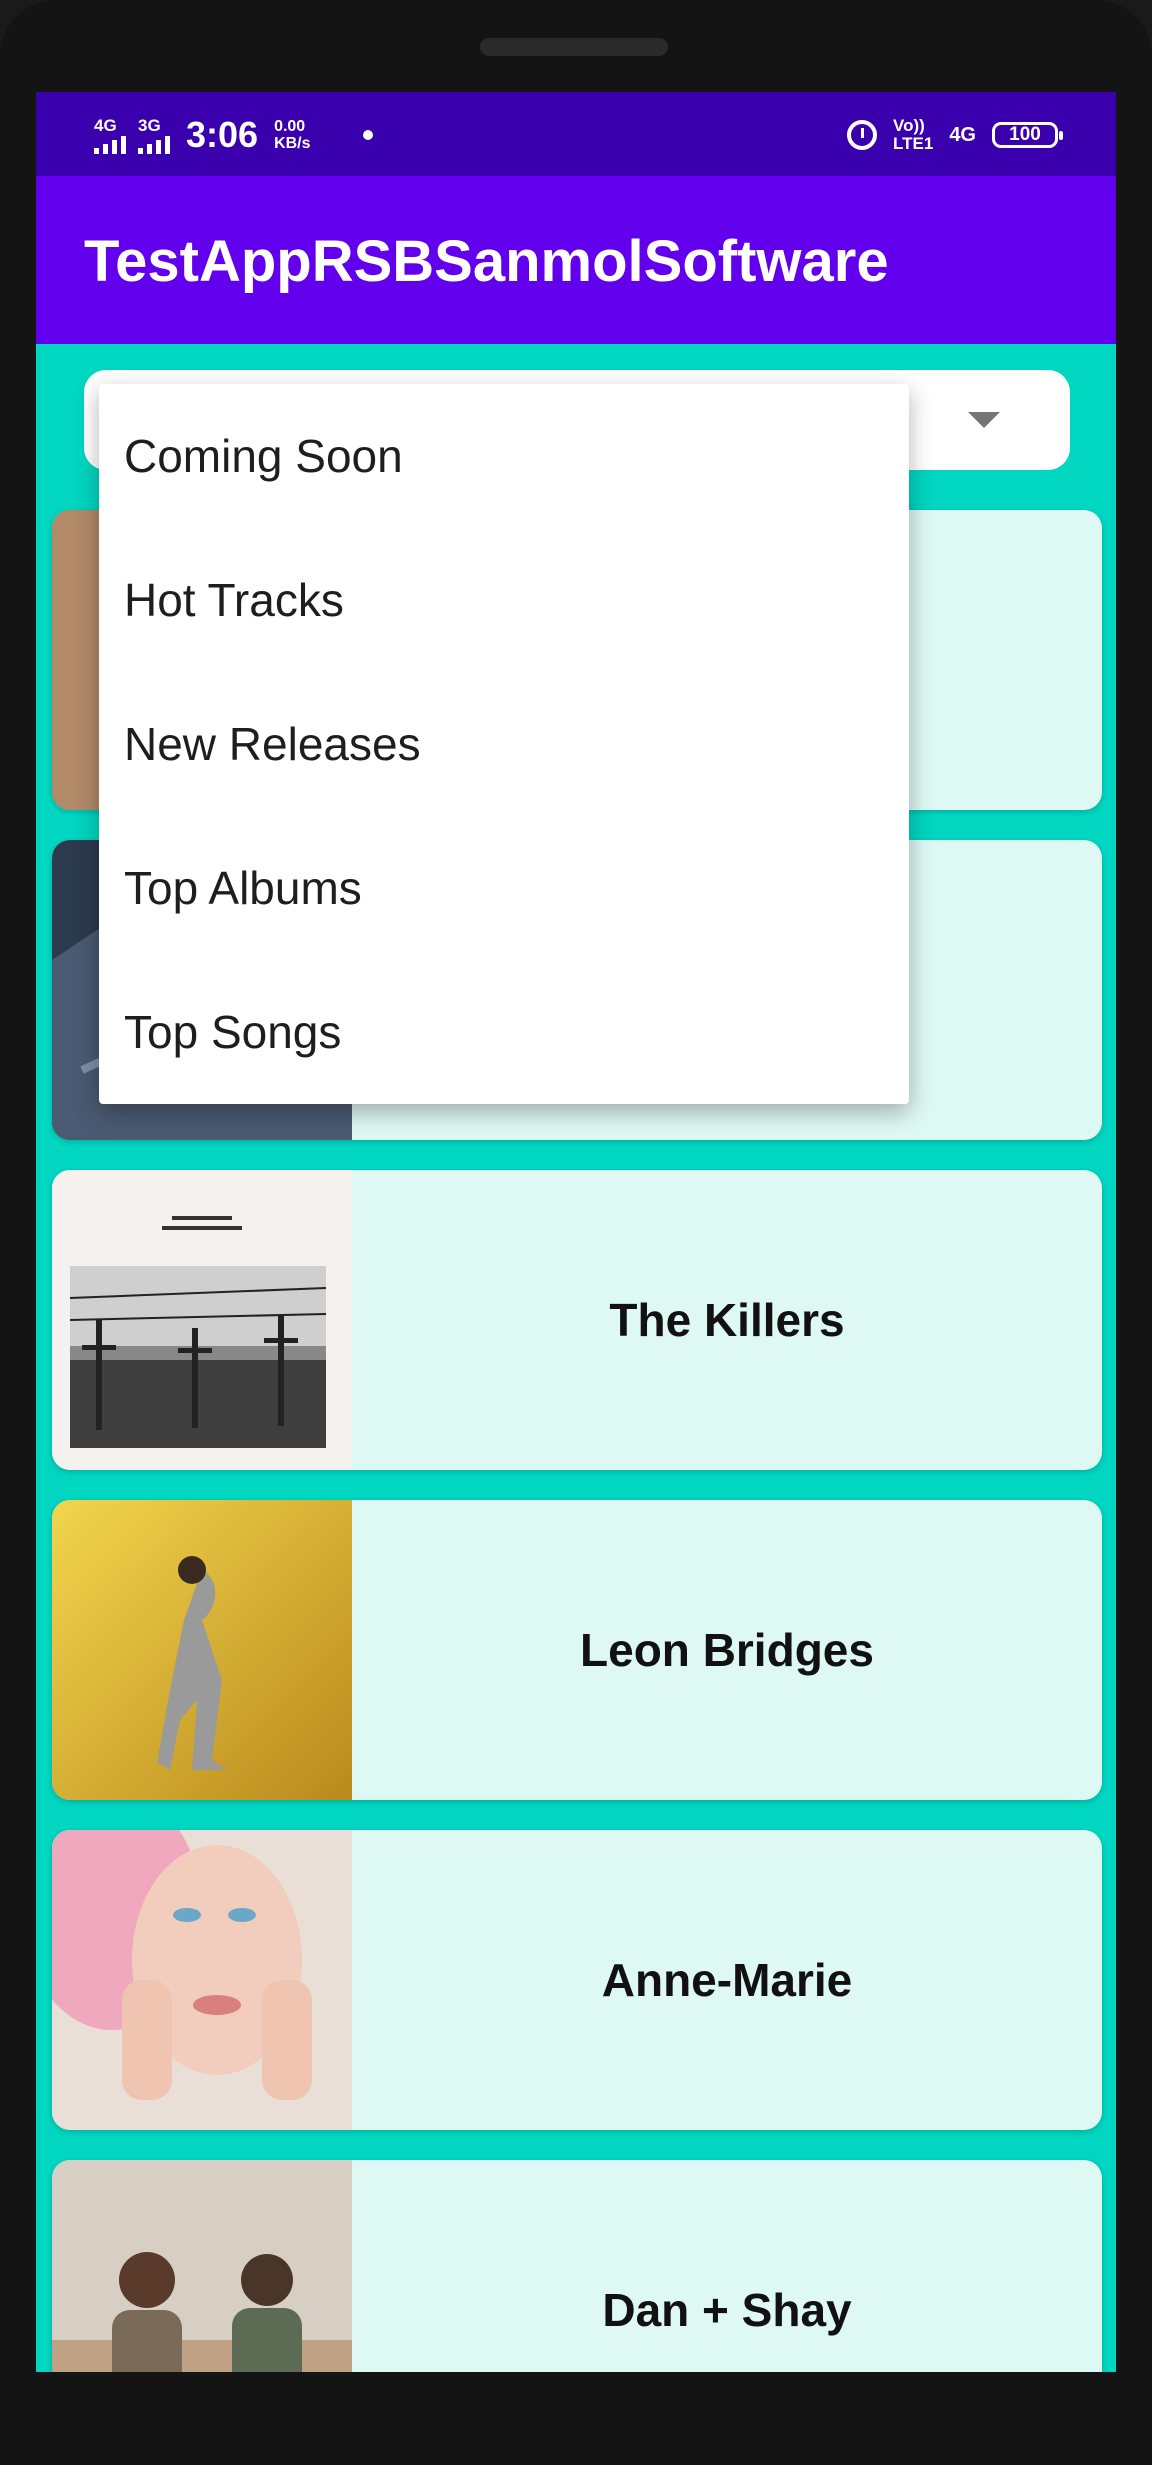 The width and height of the screenshot is (1152, 2465). I want to click on dropdown-option-new-releases: New Releases, so click(504, 744).